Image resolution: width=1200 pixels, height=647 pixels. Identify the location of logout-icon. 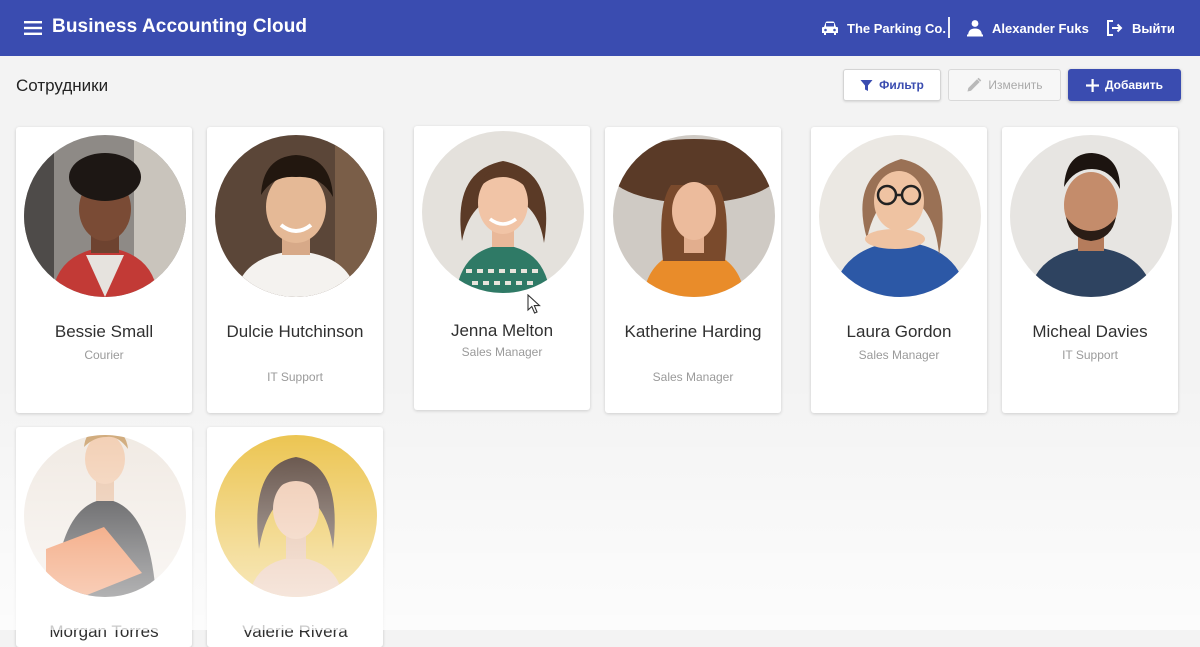
(1115, 28).